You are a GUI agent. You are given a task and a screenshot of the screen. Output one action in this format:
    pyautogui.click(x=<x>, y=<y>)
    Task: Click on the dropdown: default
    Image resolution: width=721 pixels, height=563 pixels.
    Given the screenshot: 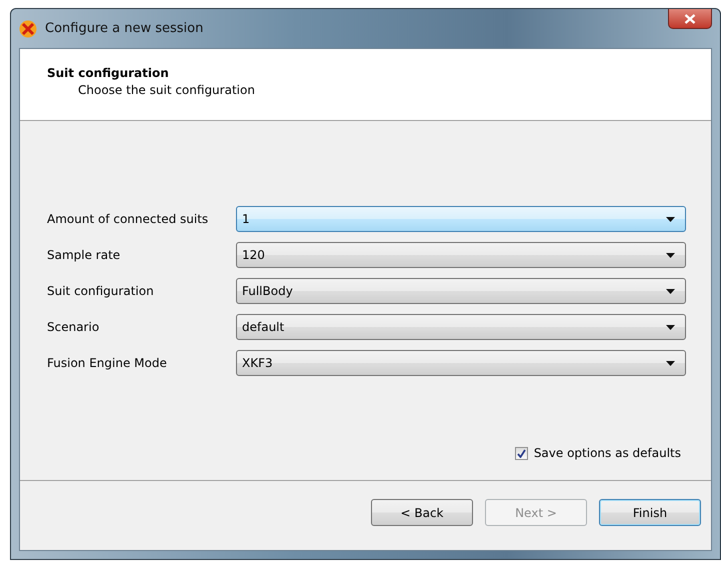 What is the action you would take?
    pyautogui.click(x=461, y=327)
    